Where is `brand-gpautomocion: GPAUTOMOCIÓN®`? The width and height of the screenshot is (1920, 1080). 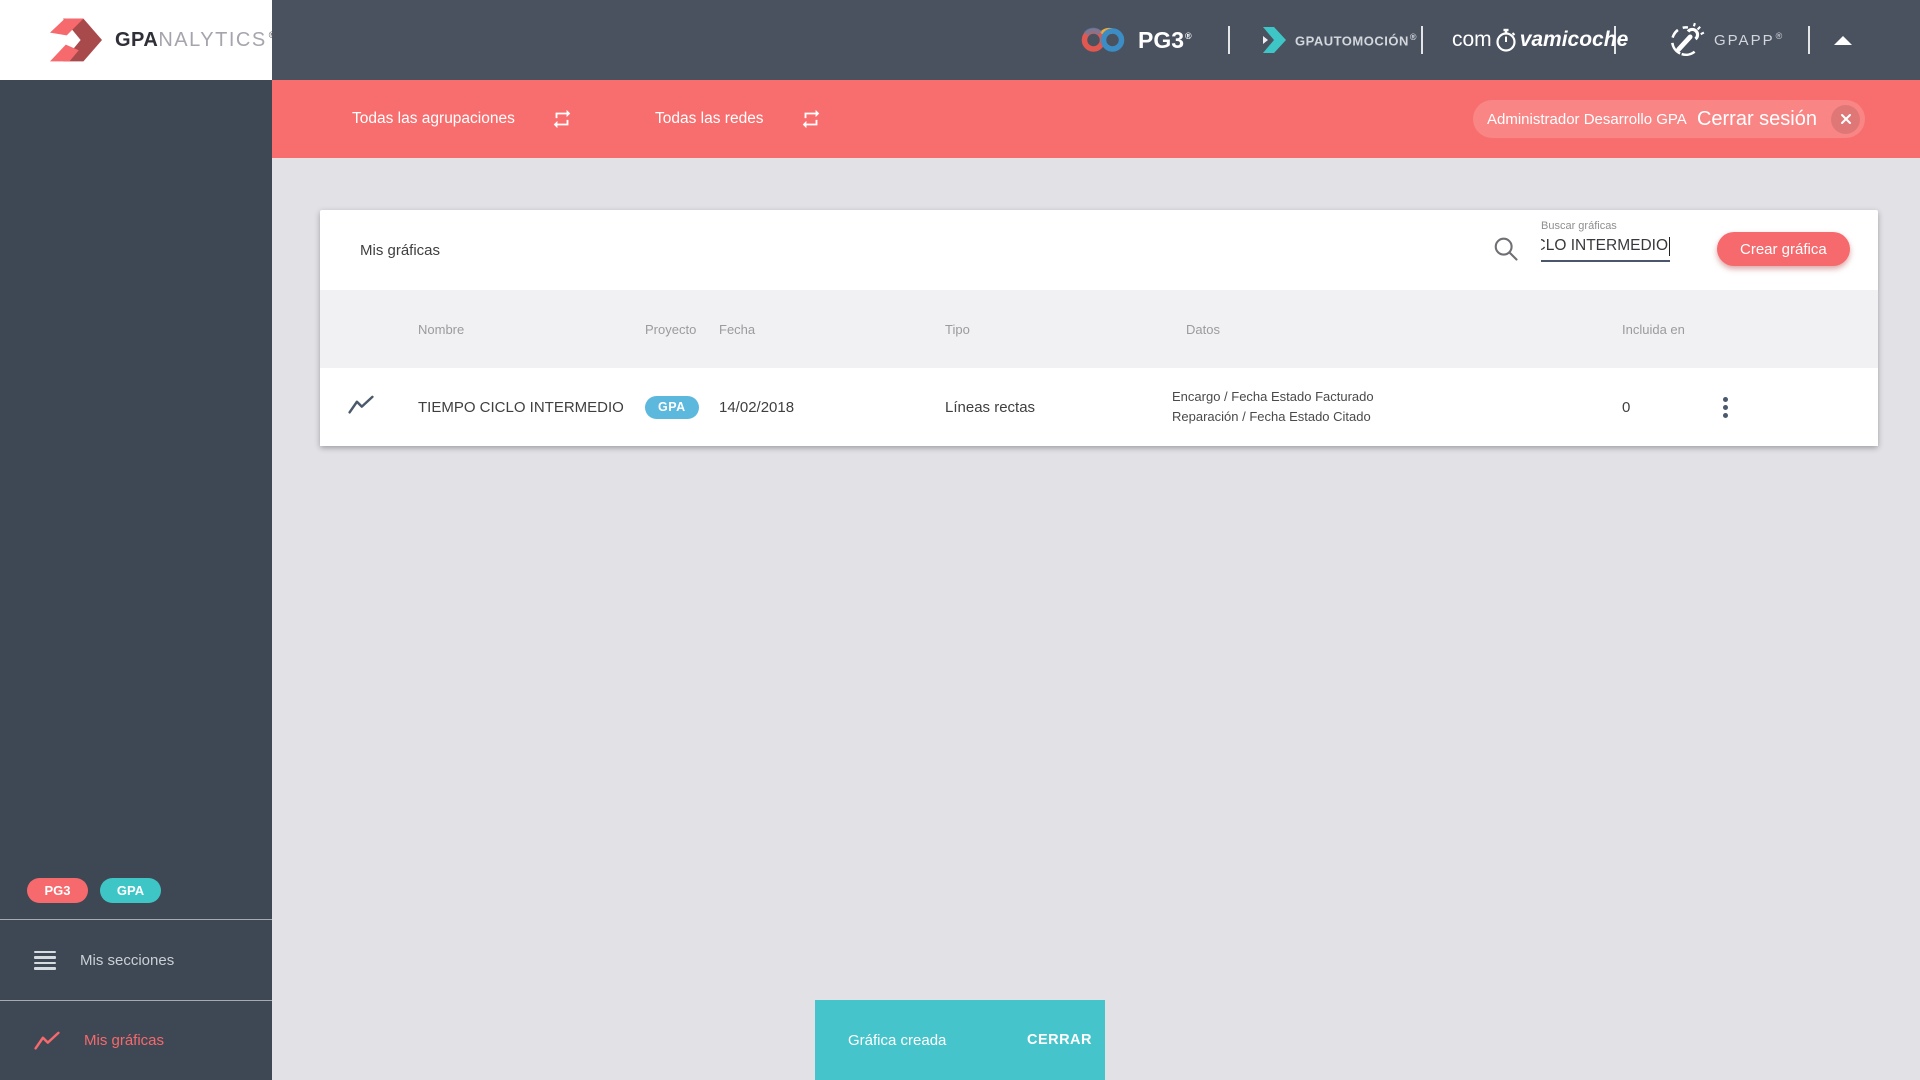 brand-gpautomocion: GPAUTOMOCIÓN® is located at coordinates (1339, 40).